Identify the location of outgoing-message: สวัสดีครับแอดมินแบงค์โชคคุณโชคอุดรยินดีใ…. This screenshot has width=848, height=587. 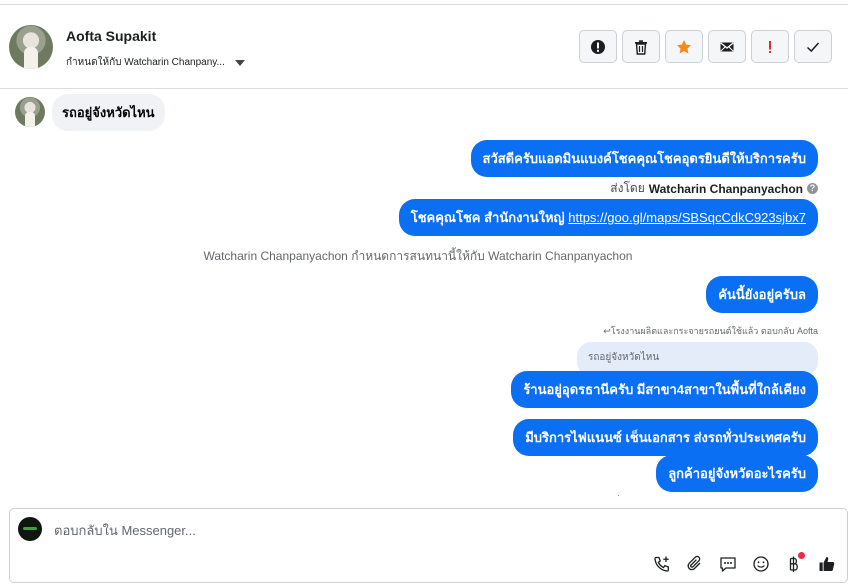
(644, 158).